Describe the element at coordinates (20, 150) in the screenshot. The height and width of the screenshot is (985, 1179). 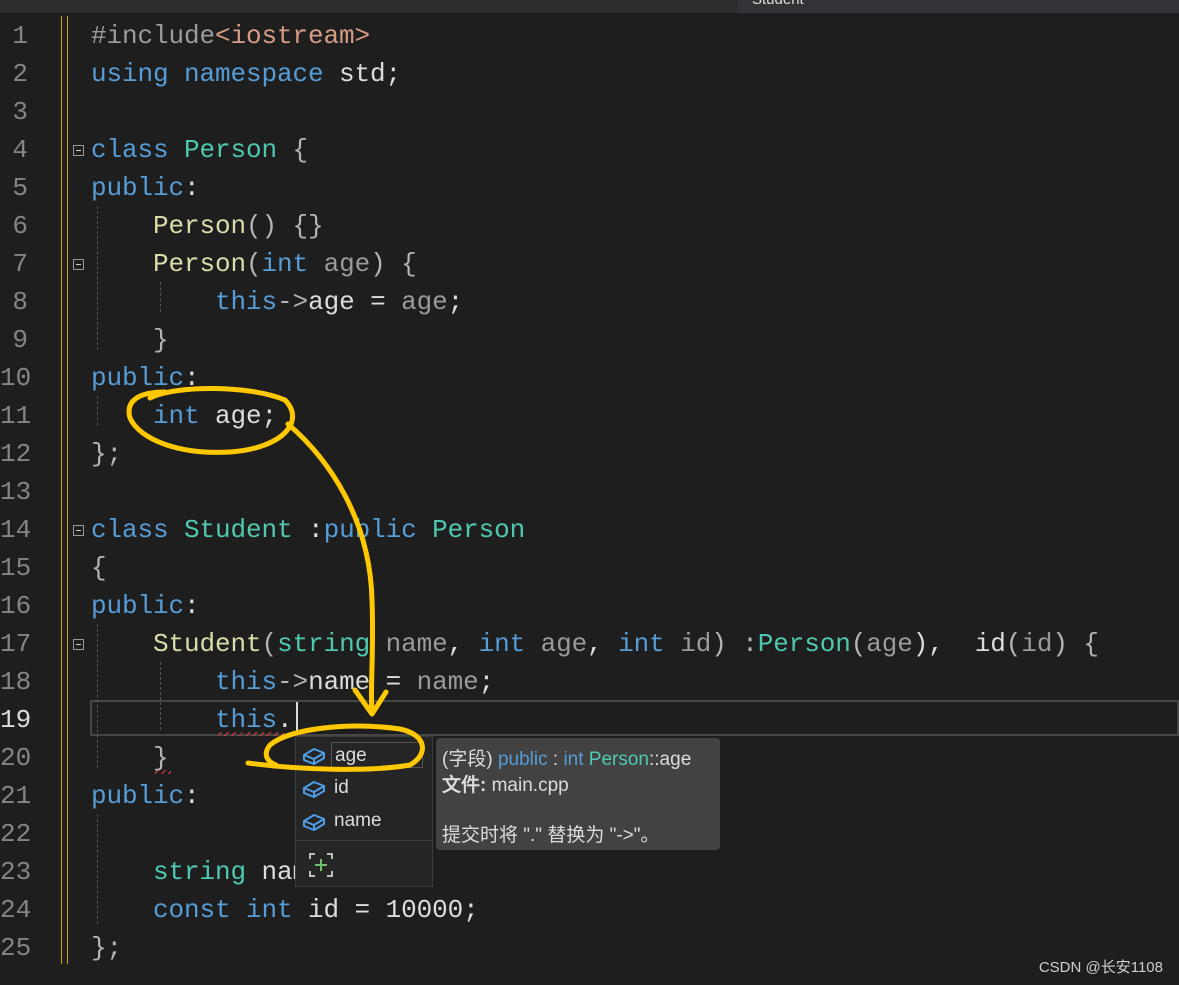
I see `line-number: 4` at that location.